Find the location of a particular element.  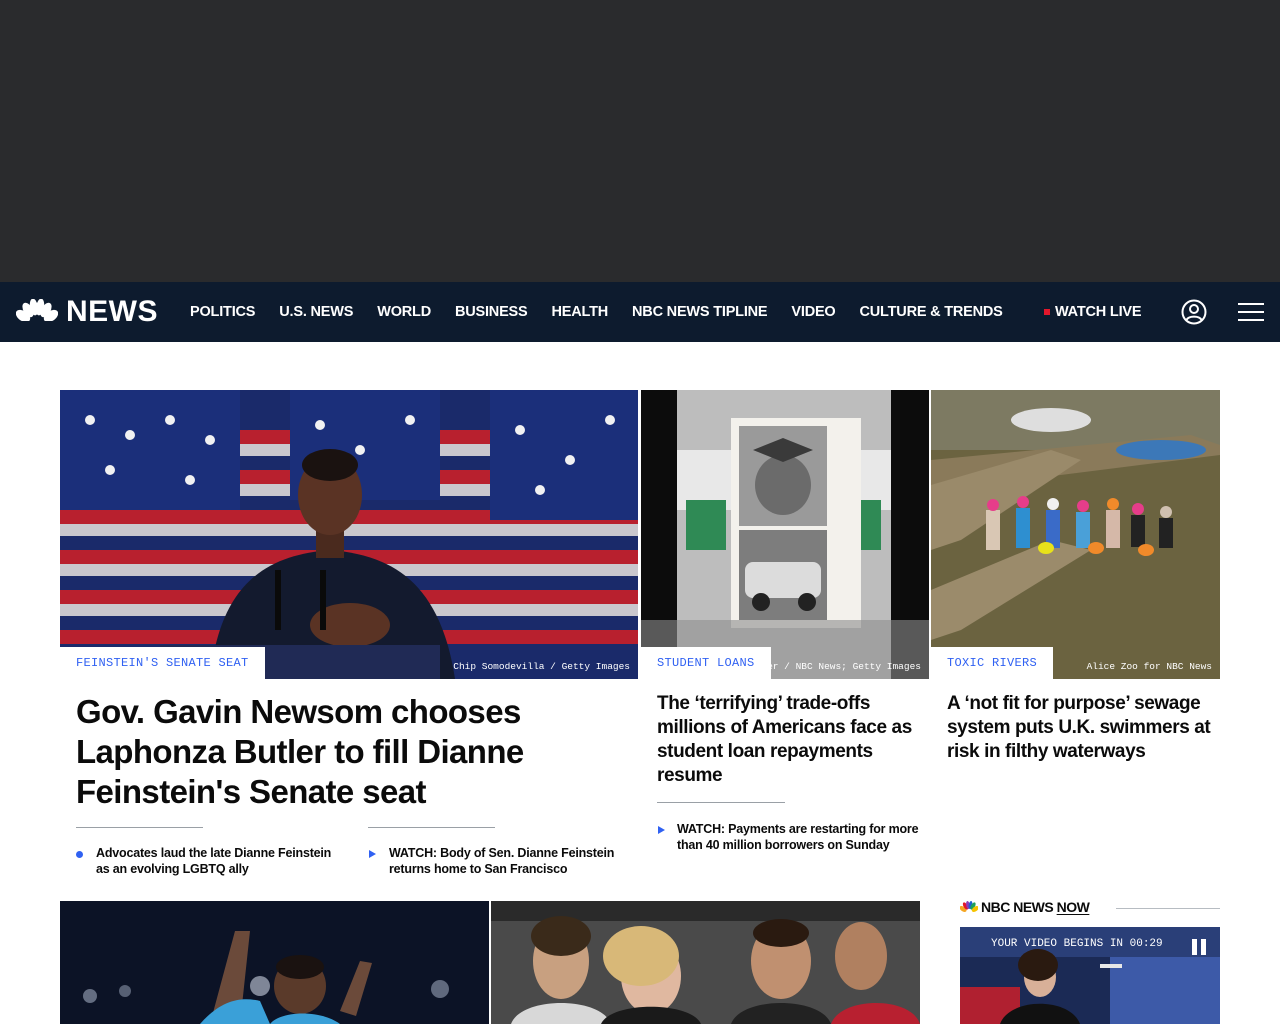

student-loans-collage-illustration is located at coordinates (785, 534).